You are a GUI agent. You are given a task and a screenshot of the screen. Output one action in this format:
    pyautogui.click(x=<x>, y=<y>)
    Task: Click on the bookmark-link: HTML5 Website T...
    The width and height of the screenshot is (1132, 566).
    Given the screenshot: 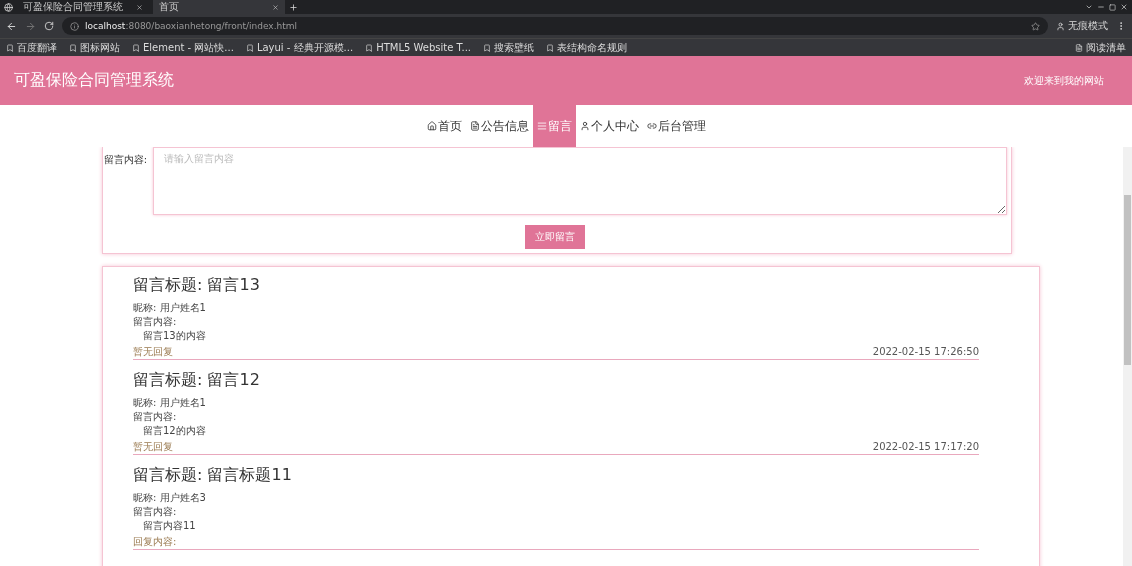 What is the action you would take?
    pyautogui.click(x=418, y=47)
    